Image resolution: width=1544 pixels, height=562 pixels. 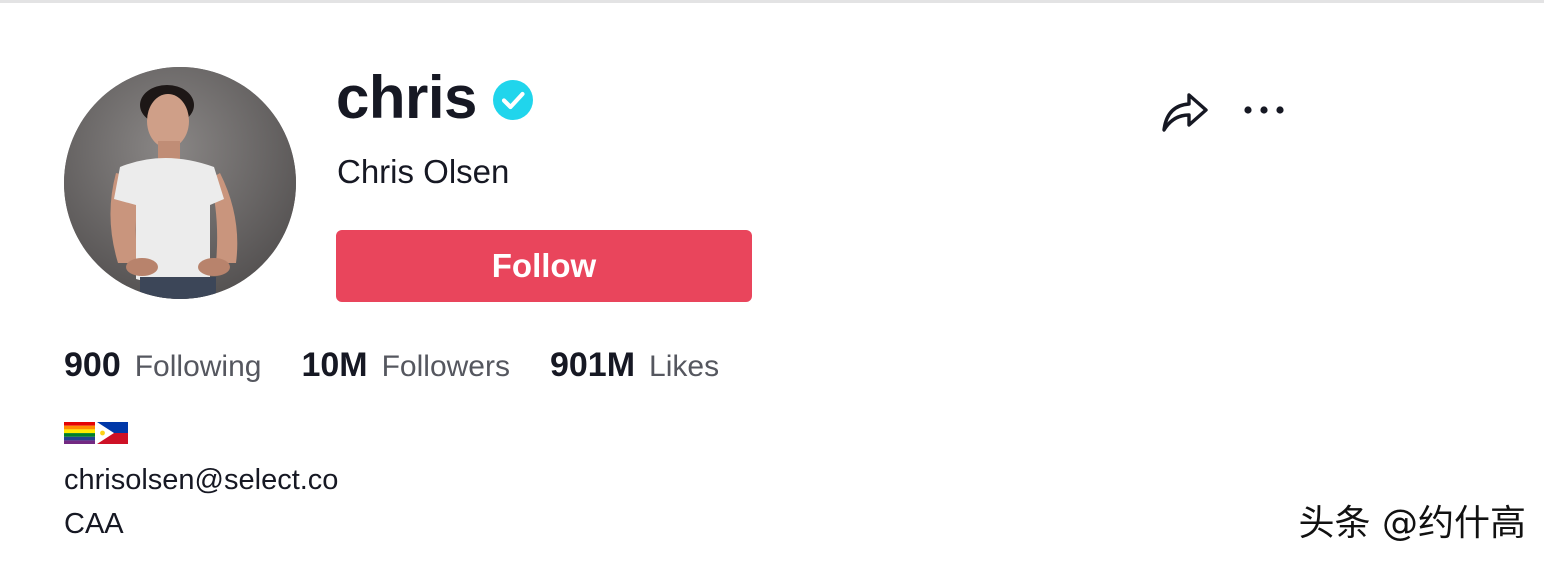 I want to click on share-arrow-icon, so click(x=1185, y=112).